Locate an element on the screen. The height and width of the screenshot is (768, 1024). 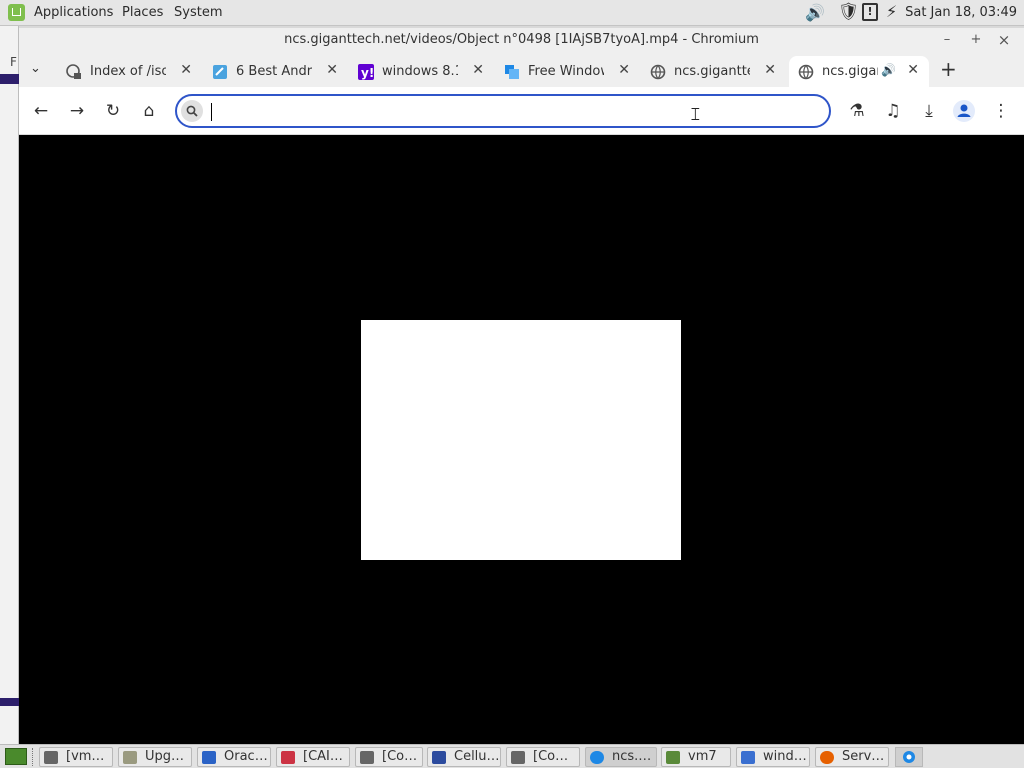
tab-6-best-android: 6 Best Andro ✕ is located at coordinates (275, 71).